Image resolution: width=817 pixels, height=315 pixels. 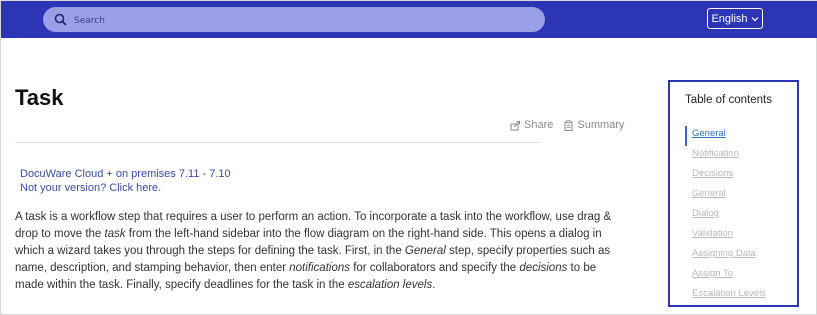 I want to click on body-emphasis: task, so click(x=115, y=234).